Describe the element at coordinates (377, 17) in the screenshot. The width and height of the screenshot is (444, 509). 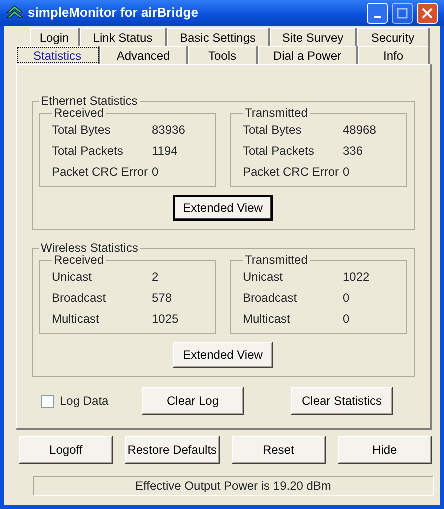
I see `minimize-icon` at that location.